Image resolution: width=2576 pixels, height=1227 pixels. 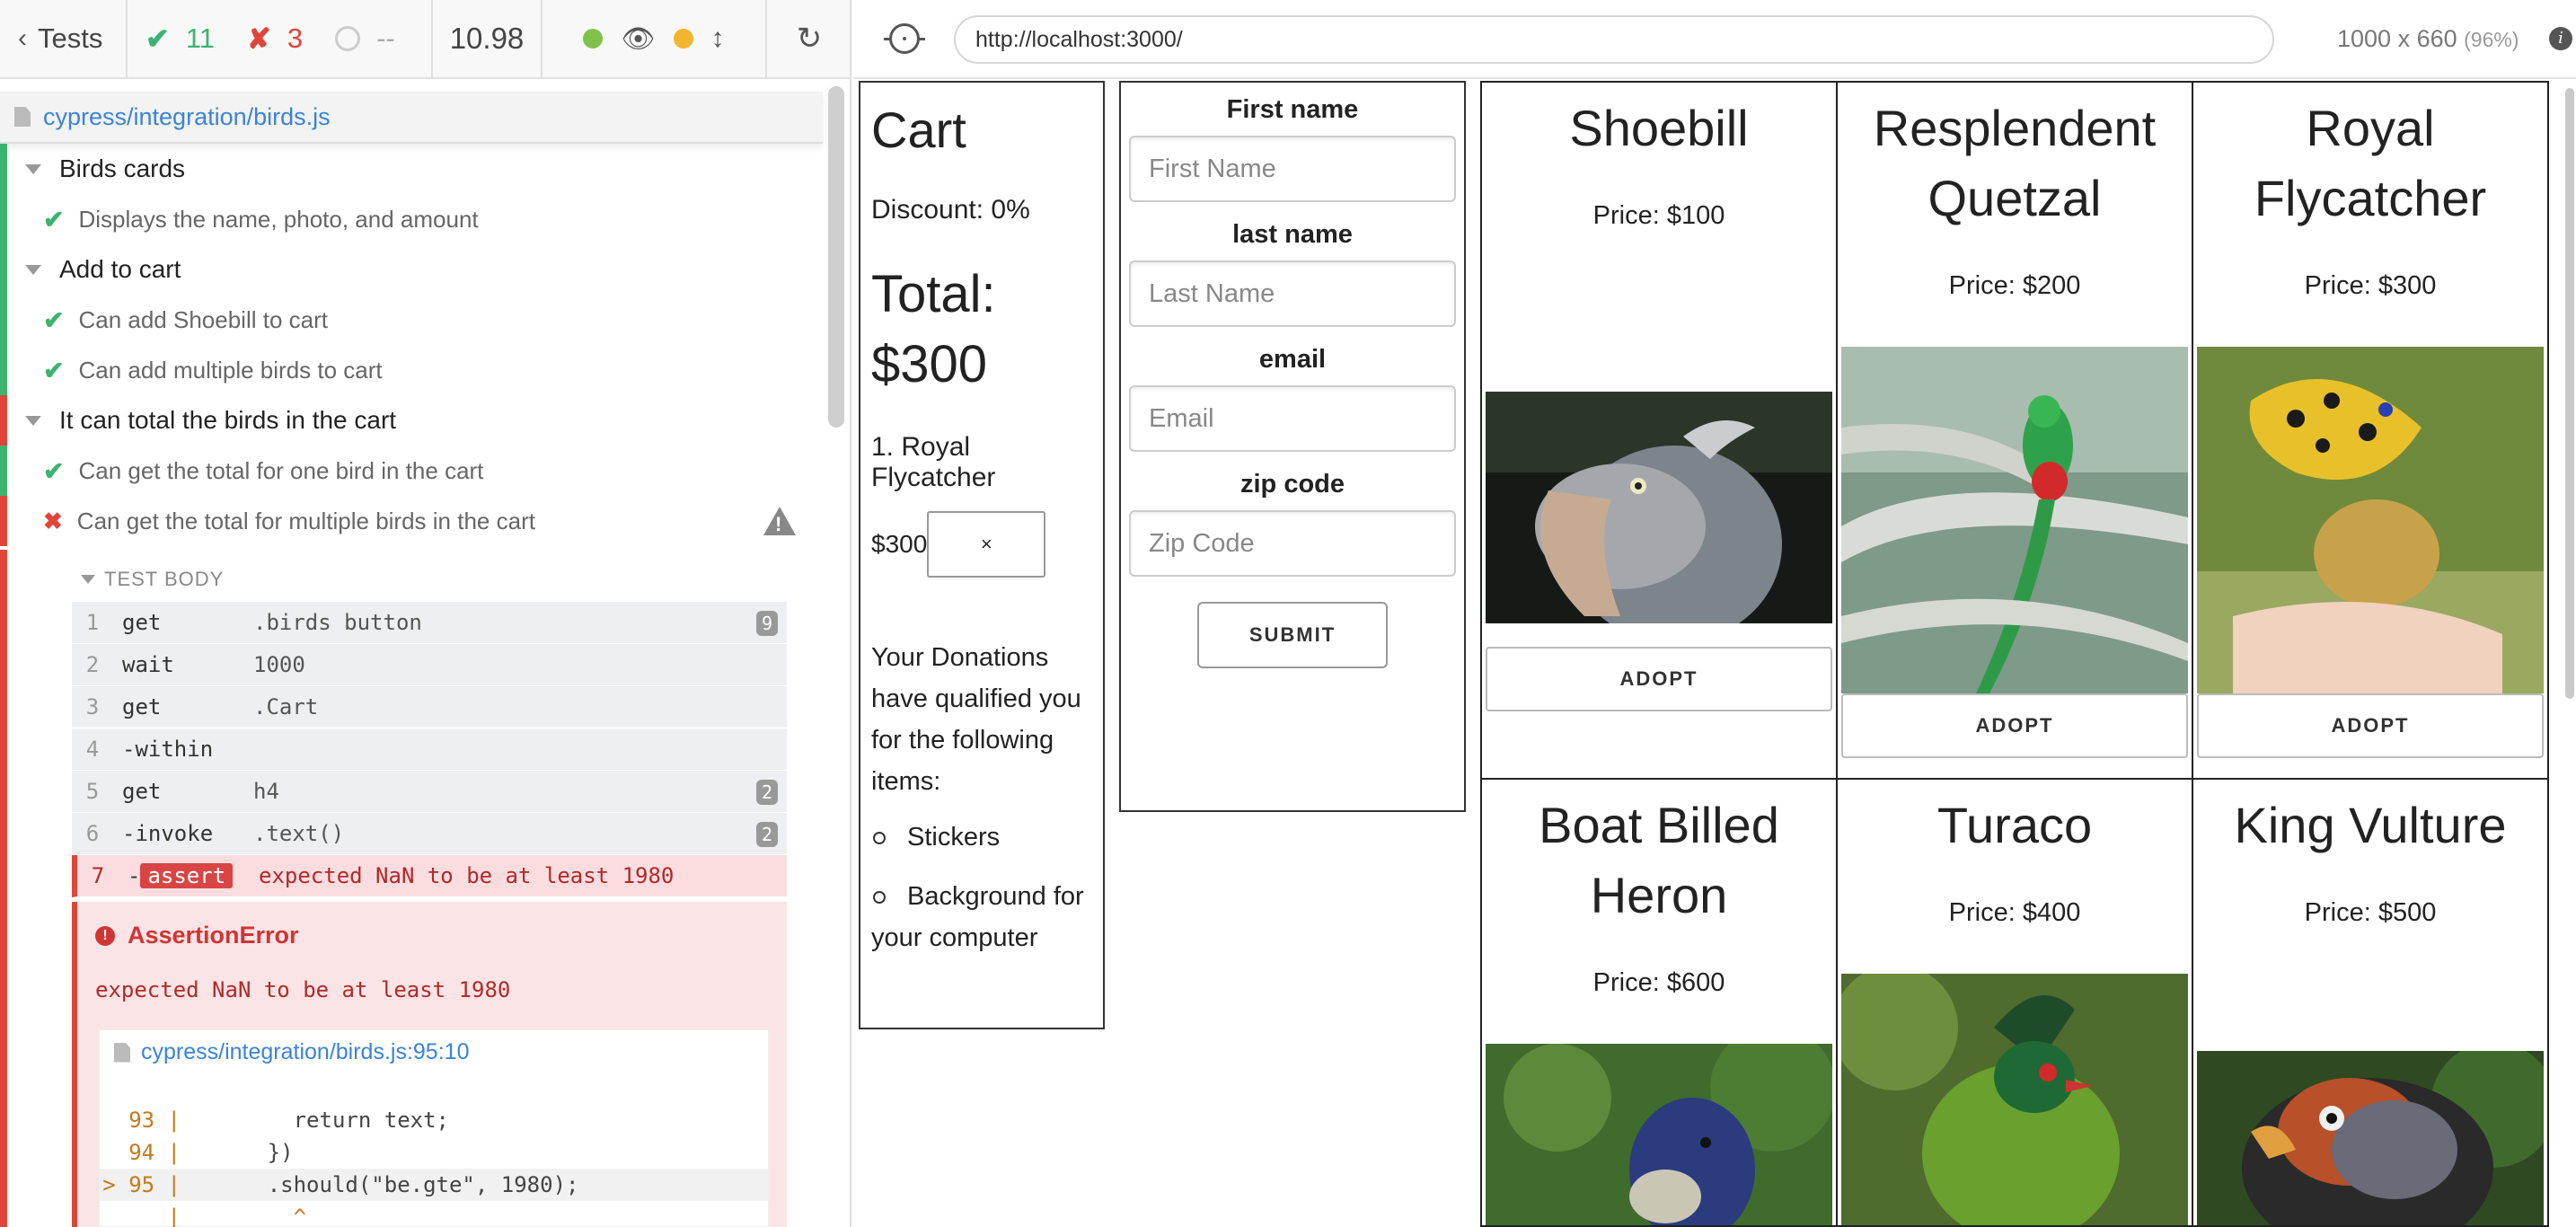 What do you see at coordinates (411, 169) in the screenshot?
I see `suite-birds-cards: Birds cards` at bounding box center [411, 169].